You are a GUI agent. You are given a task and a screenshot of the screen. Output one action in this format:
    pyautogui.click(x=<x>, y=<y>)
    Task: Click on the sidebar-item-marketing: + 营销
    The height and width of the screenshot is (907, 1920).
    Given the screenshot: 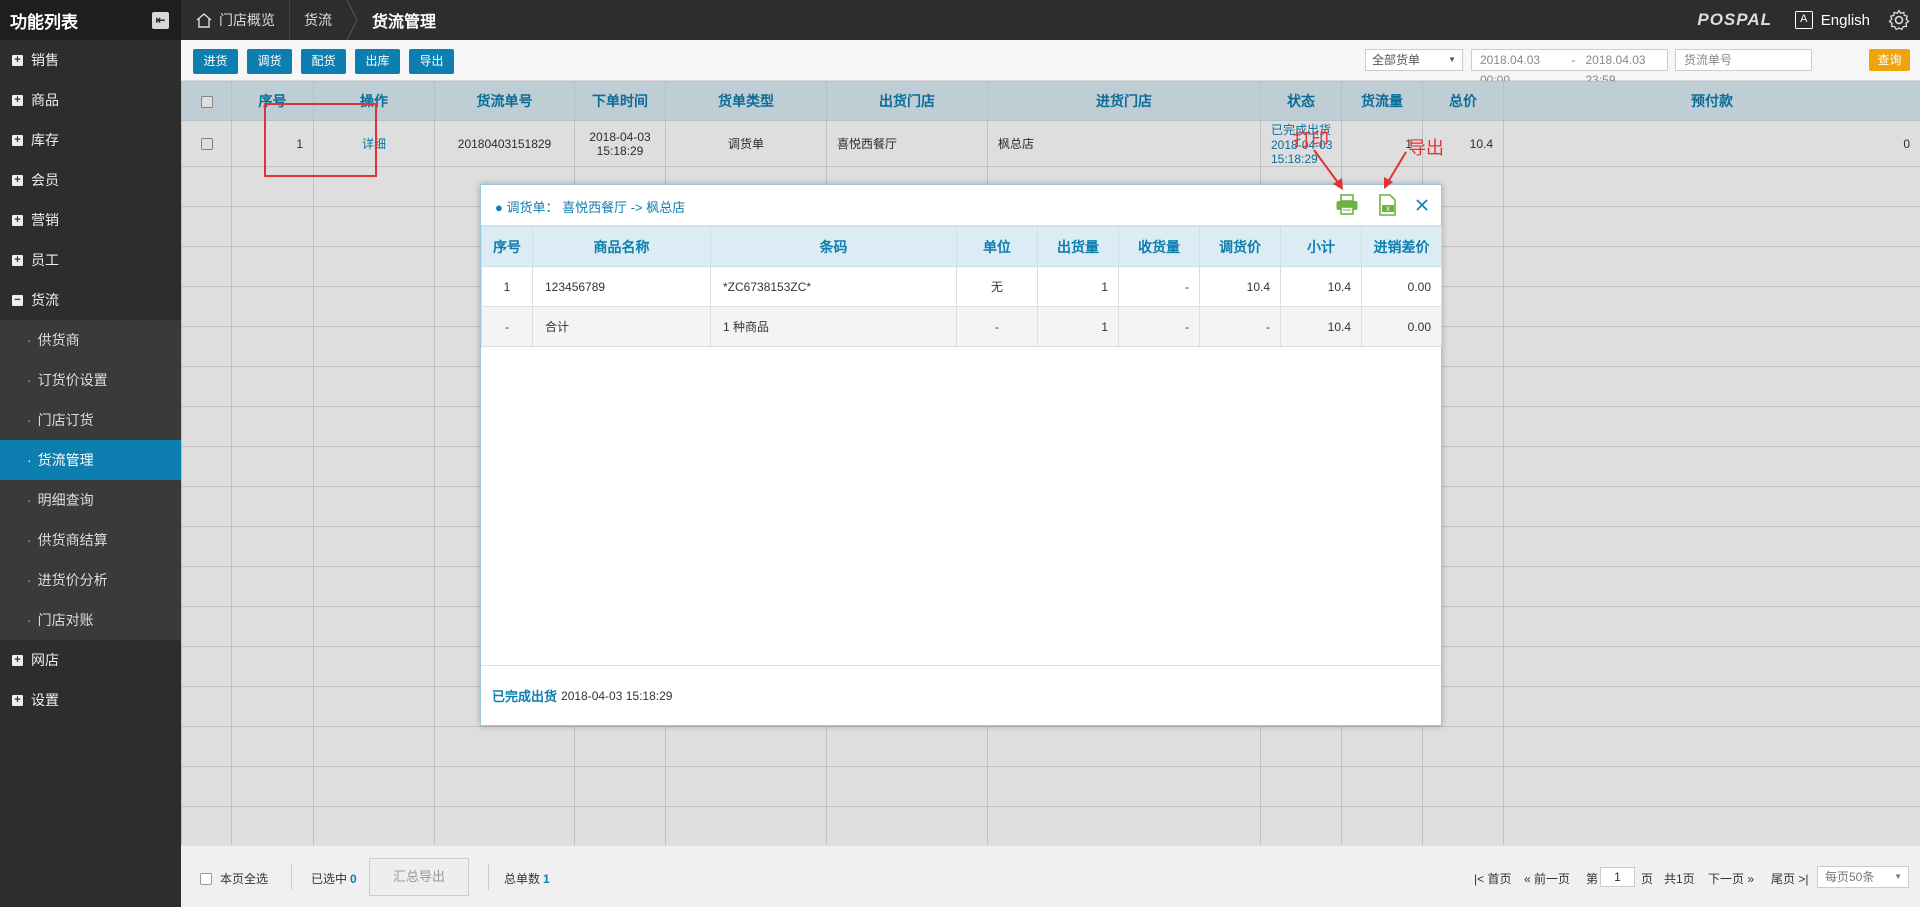 What is the action you would take?
    pyautogui.click(x=90, y=220)
    